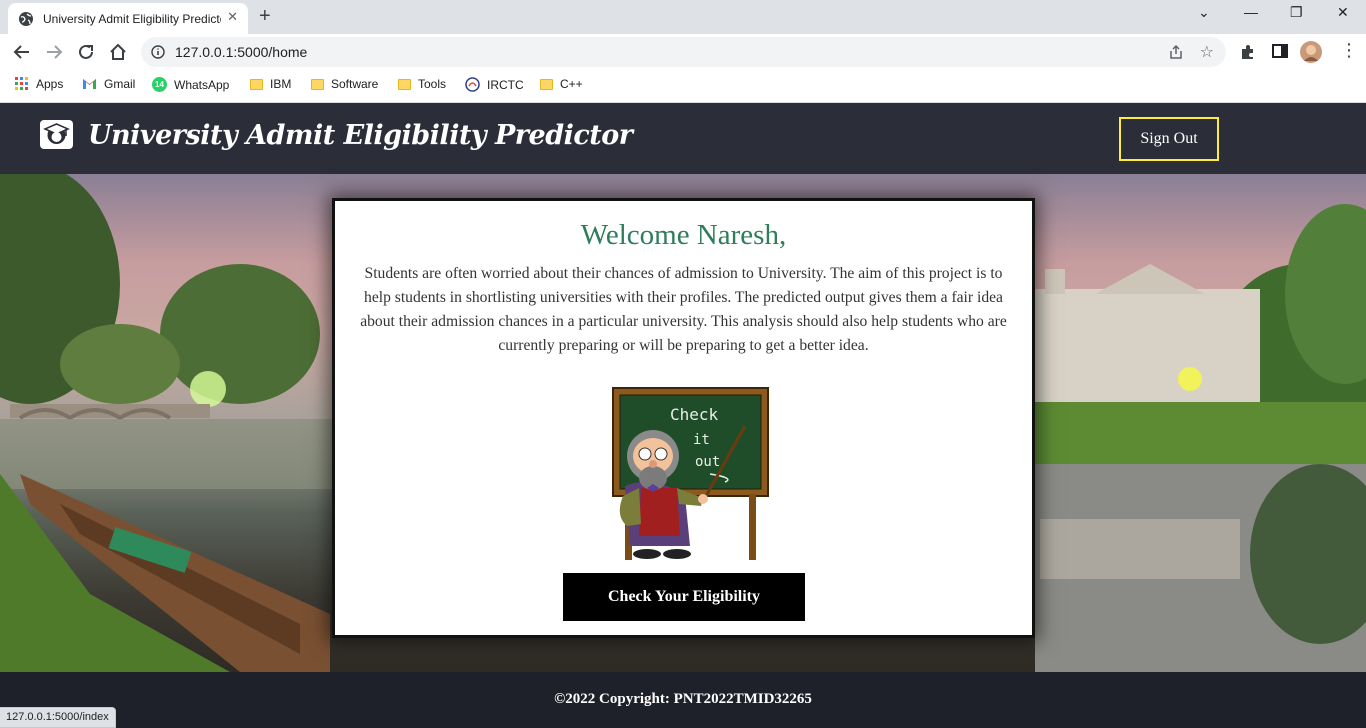 The image size is (1366, 728). What do you see at coordinates (683, 235) in the screenshot?
I see `welcome-heading: Welcome Naresh,` at bounding box center [683, 235].